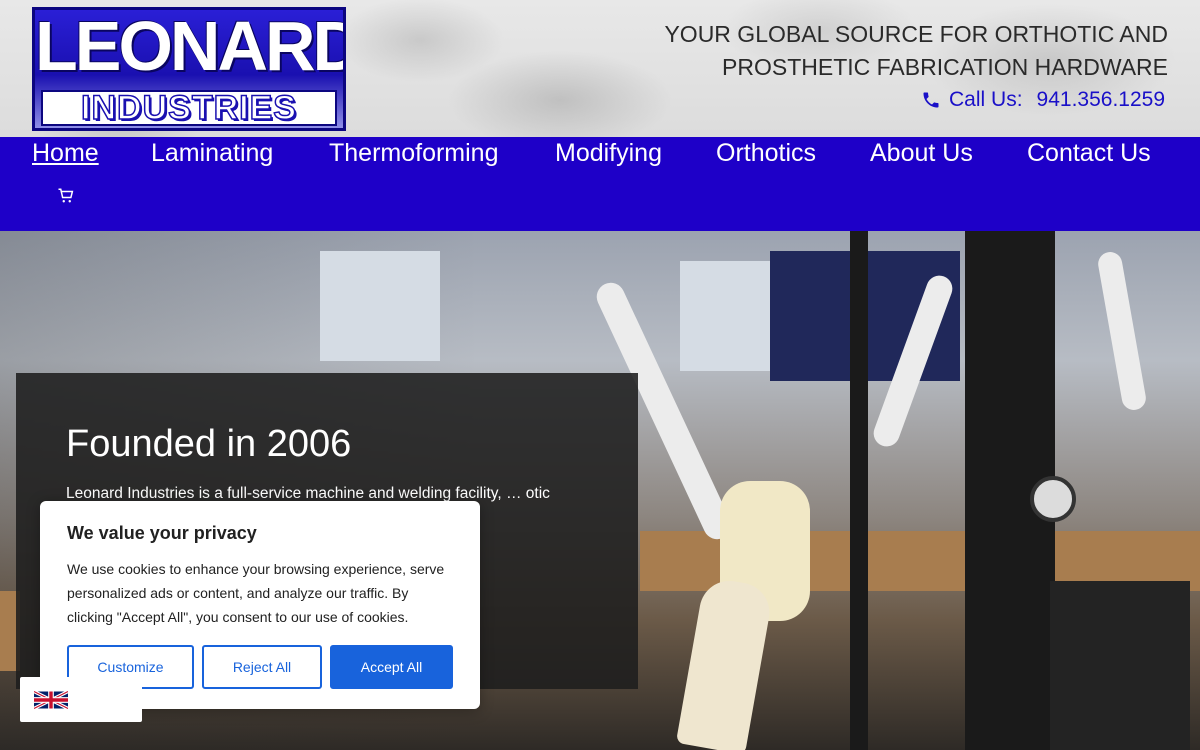 This screenshot has width=1200, height=750. What do you see at coordinates (212, 153) in the screenshot?
I see `nav-item-laminating: Laminating` at bounding box center [212, 153].